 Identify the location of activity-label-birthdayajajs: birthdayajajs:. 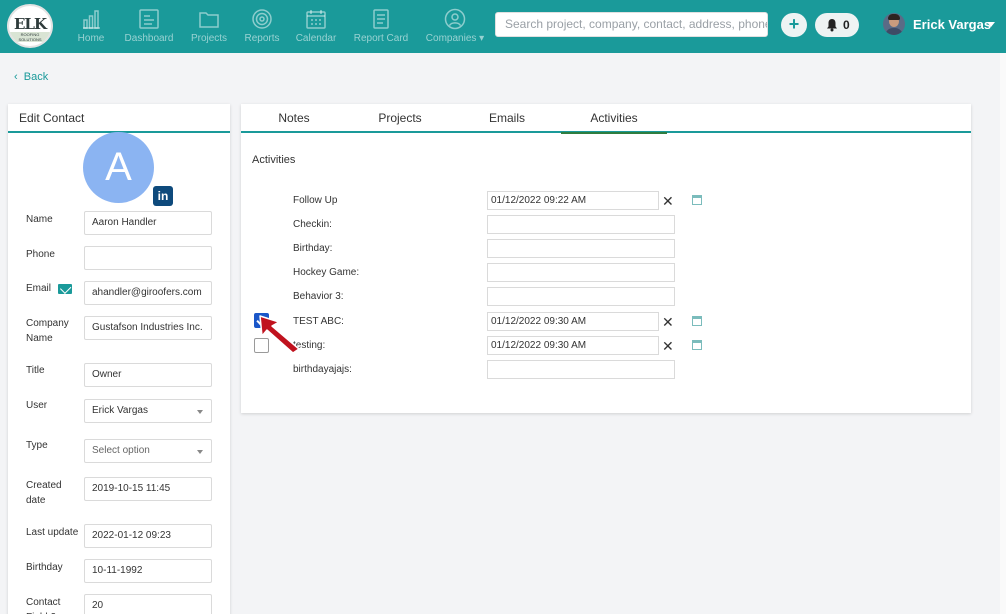
(322, 369).